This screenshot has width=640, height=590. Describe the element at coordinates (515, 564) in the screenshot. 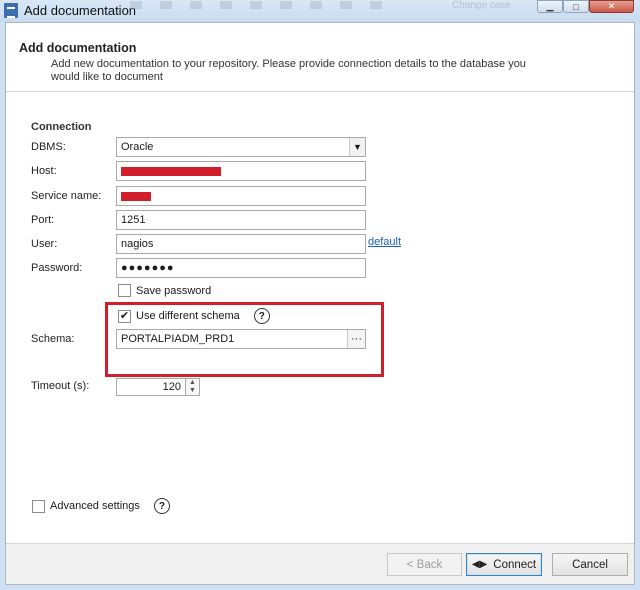

I see `connect-label: Connect` at that location.